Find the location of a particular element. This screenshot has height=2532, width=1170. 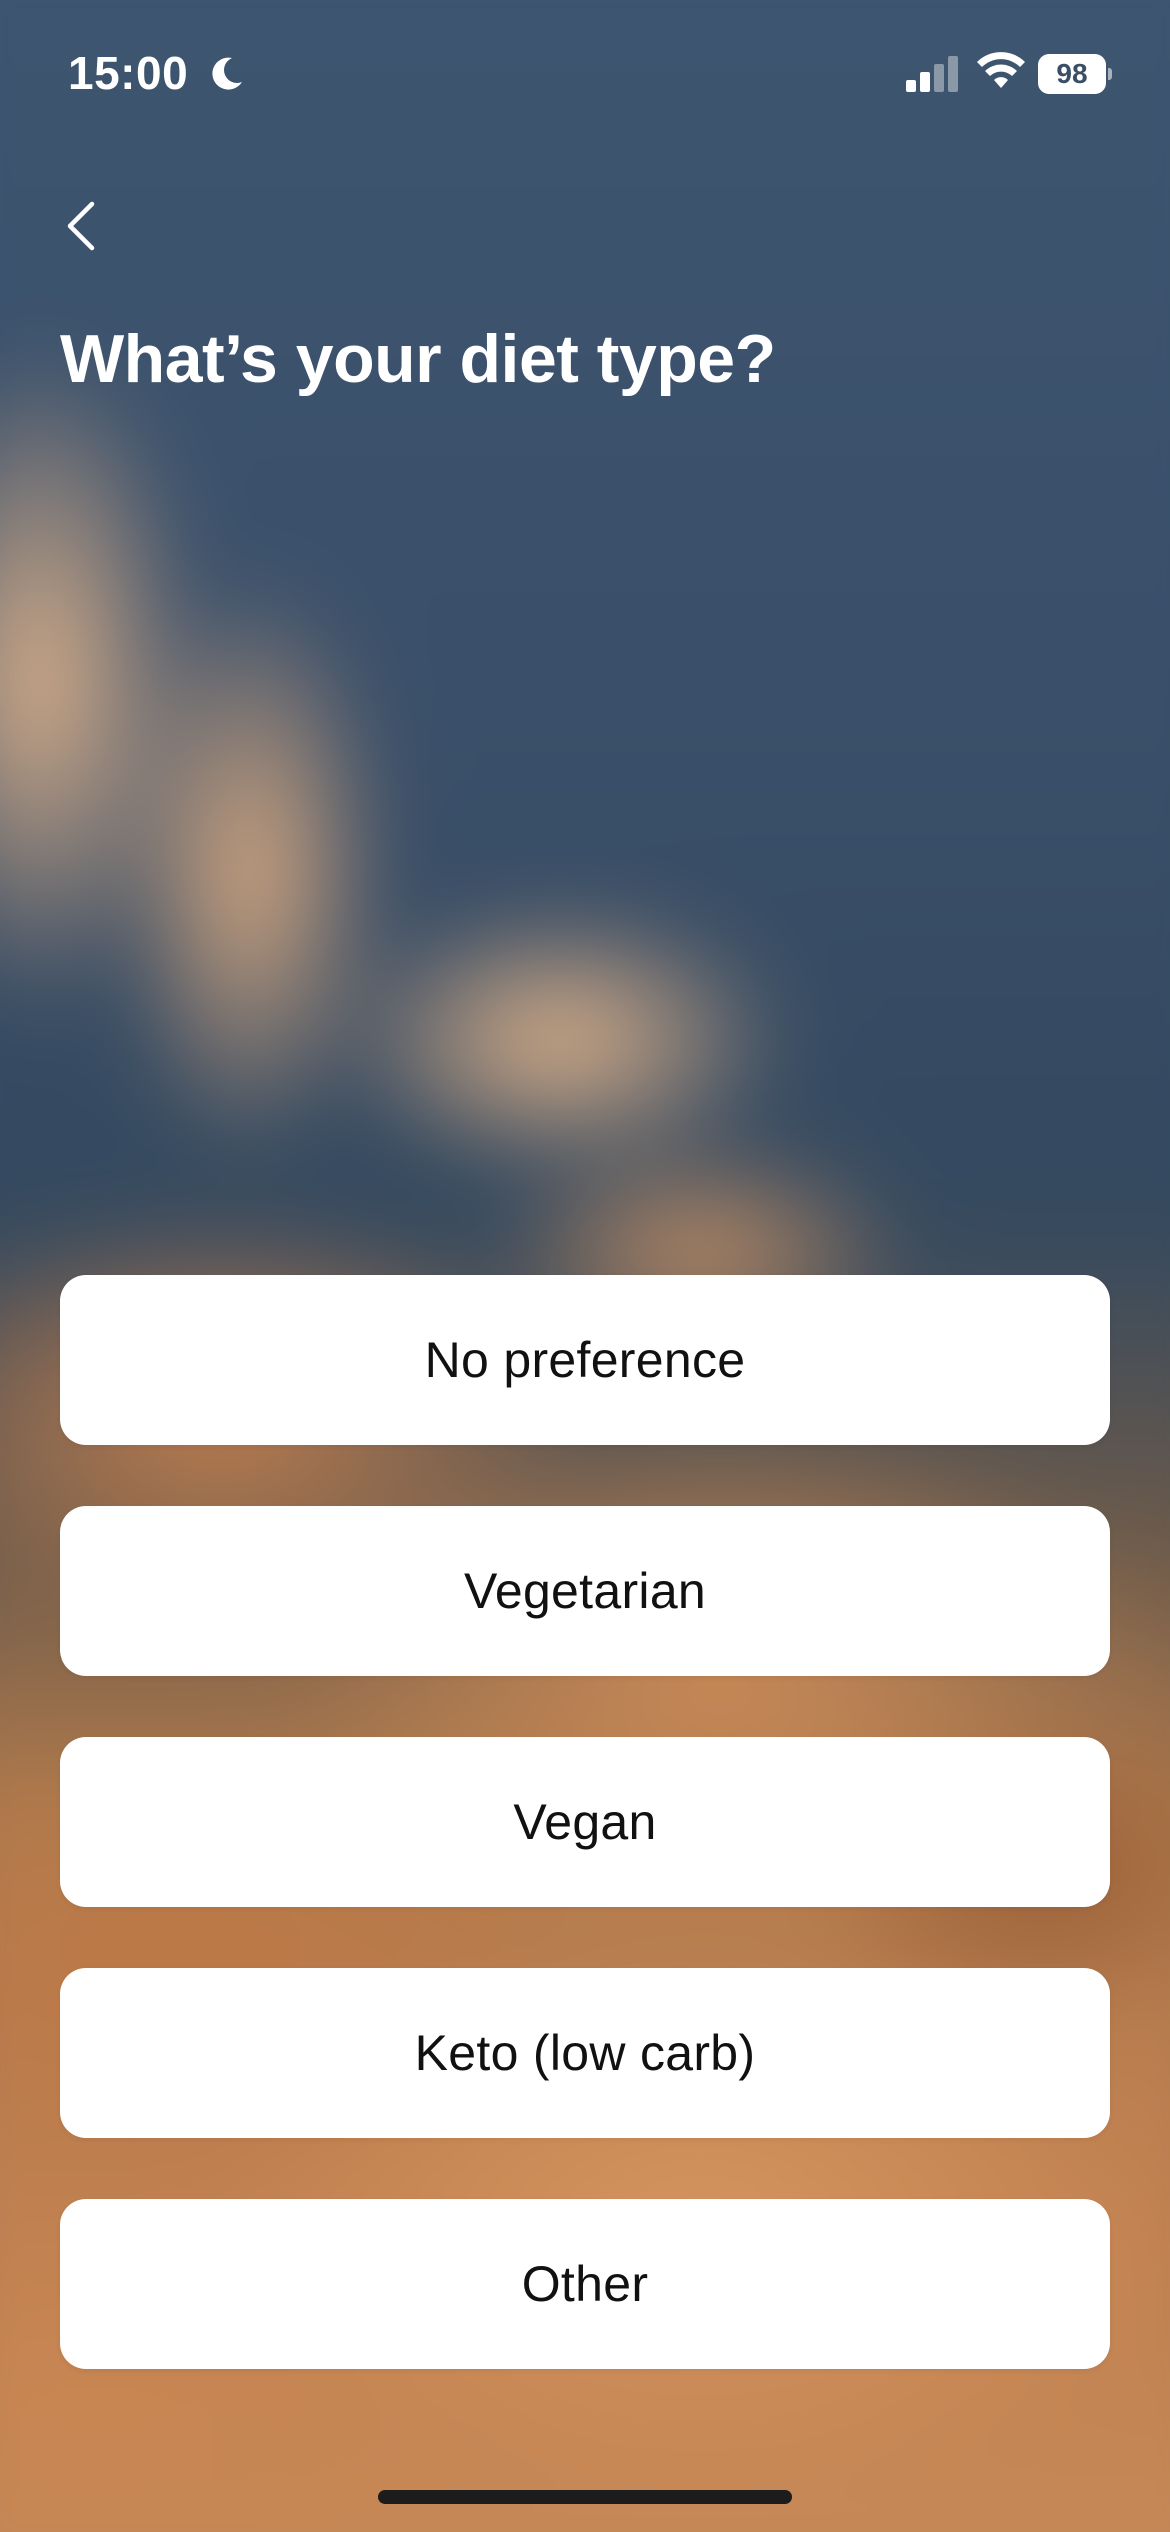

option-label: Vegetarian is located at coordinates (585, 1591).